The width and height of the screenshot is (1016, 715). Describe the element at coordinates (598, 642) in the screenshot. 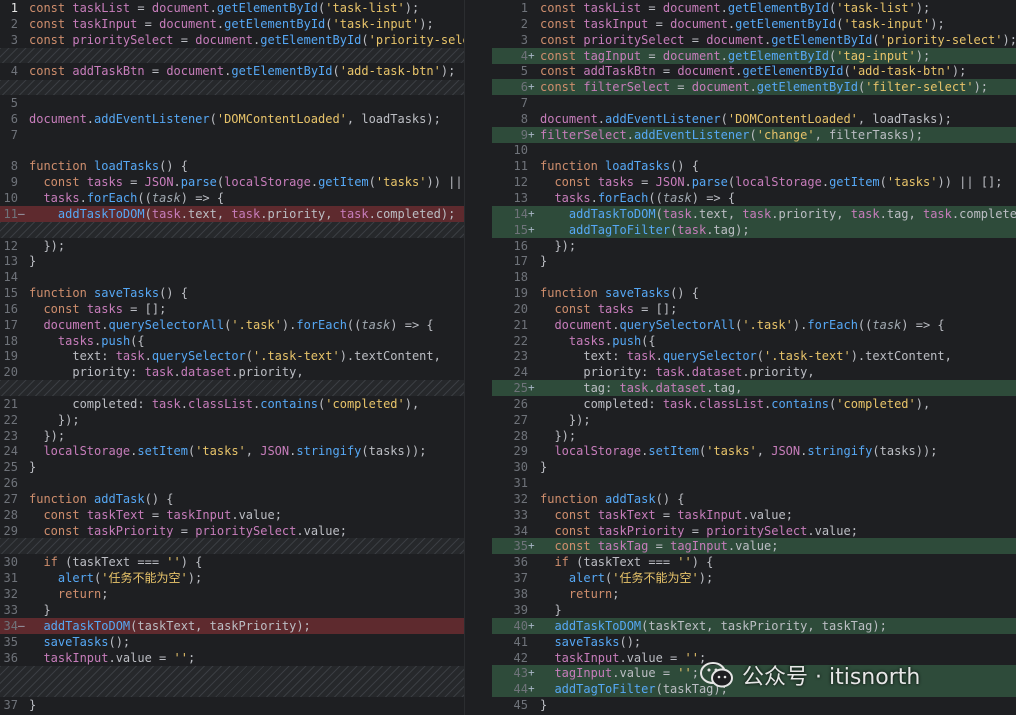

I see `code-text: saveTasks();` at that location.